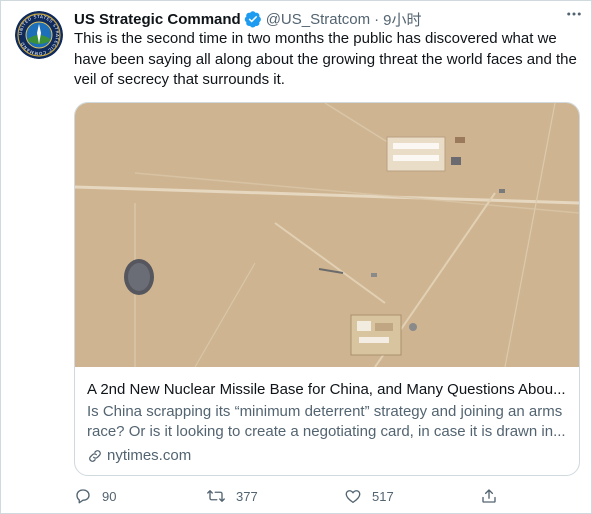 Image resolution: width=592 pixels, height=514 pixels. I want to click on more-options-icon, so click(574, 14).